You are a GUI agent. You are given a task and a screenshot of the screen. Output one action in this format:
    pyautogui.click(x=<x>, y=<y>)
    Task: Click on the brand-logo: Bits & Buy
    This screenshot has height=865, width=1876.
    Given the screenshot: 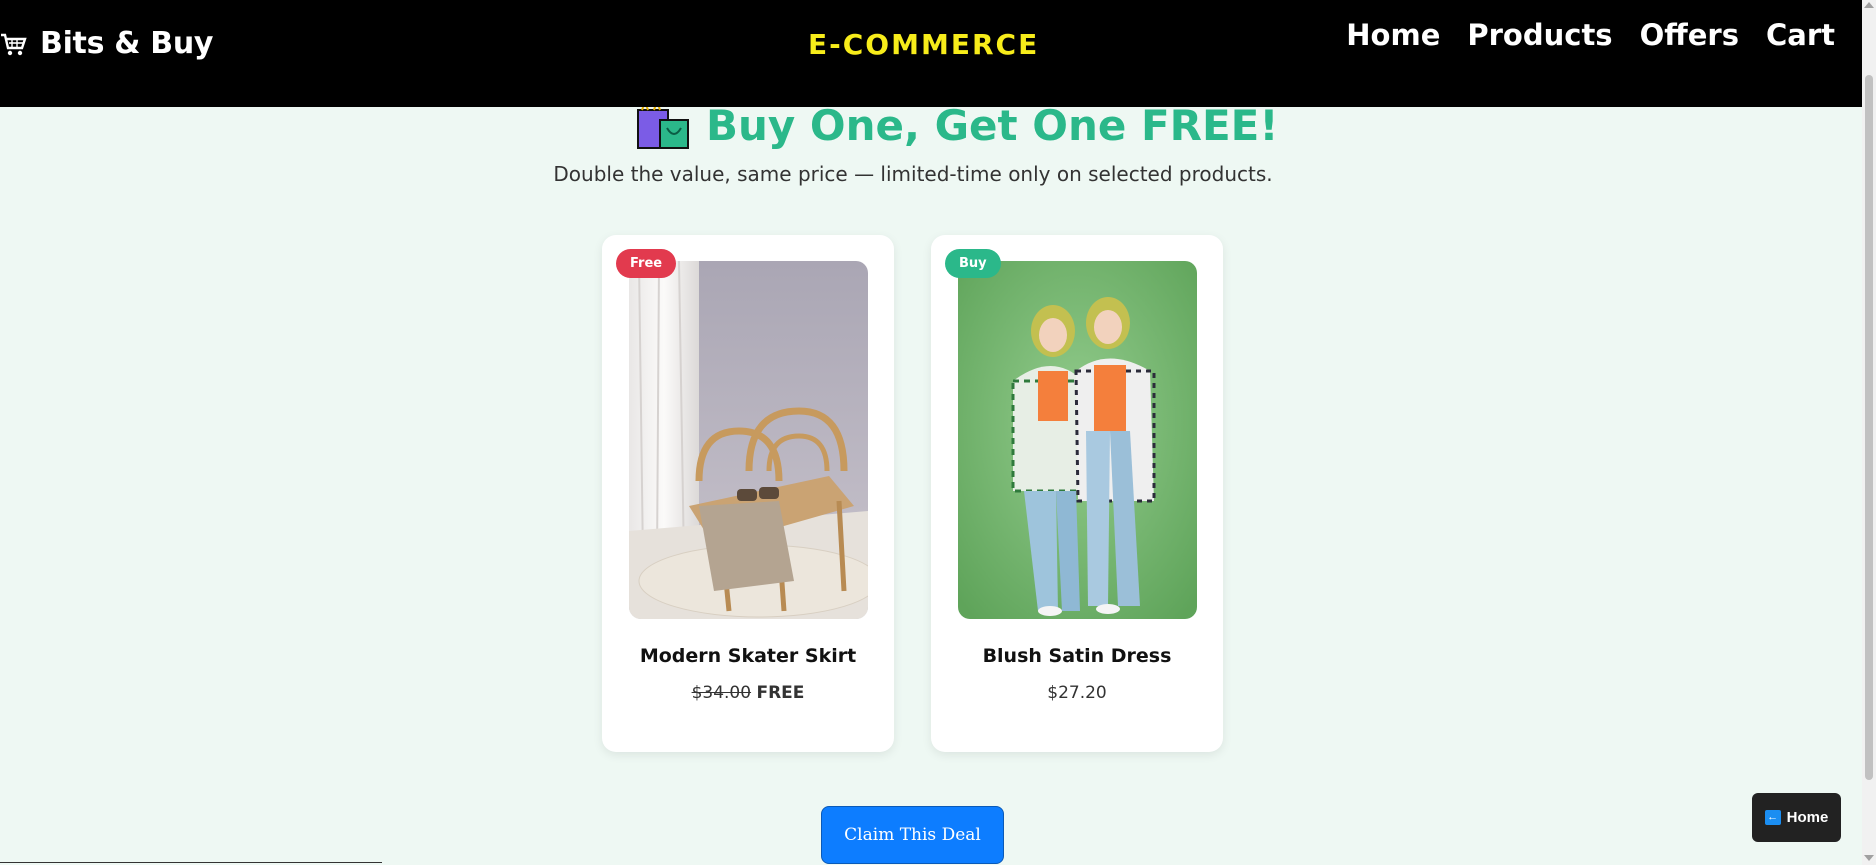 What is the action you would take?
    pyautogui.click(x=106, y=43)
    